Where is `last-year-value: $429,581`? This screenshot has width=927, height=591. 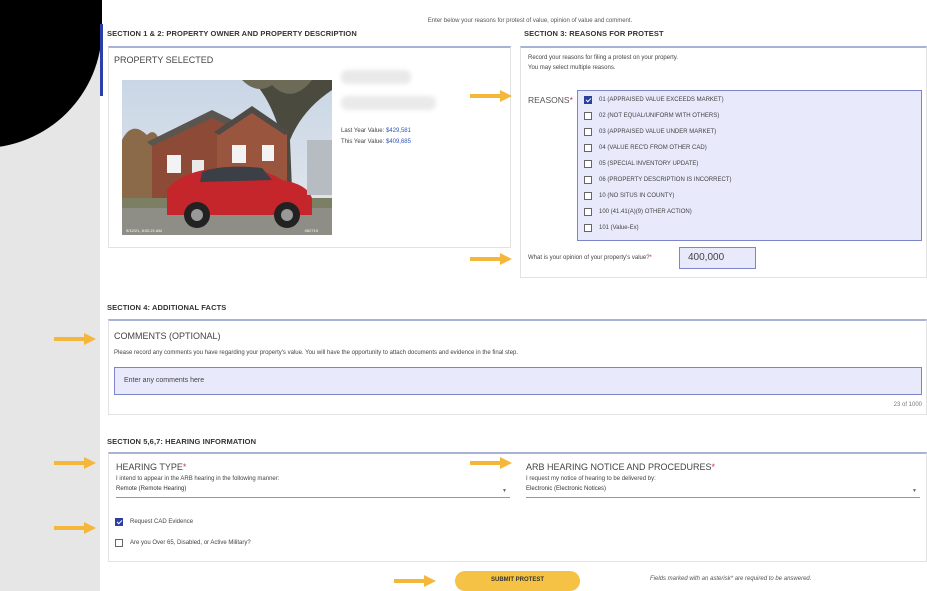 last-year-value: $429,581 is located at coordinates (398, 131).